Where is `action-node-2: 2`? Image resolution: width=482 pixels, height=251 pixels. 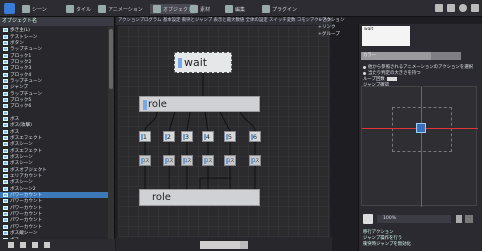
action-node-2: 2 is located at coordinates (169, 136).